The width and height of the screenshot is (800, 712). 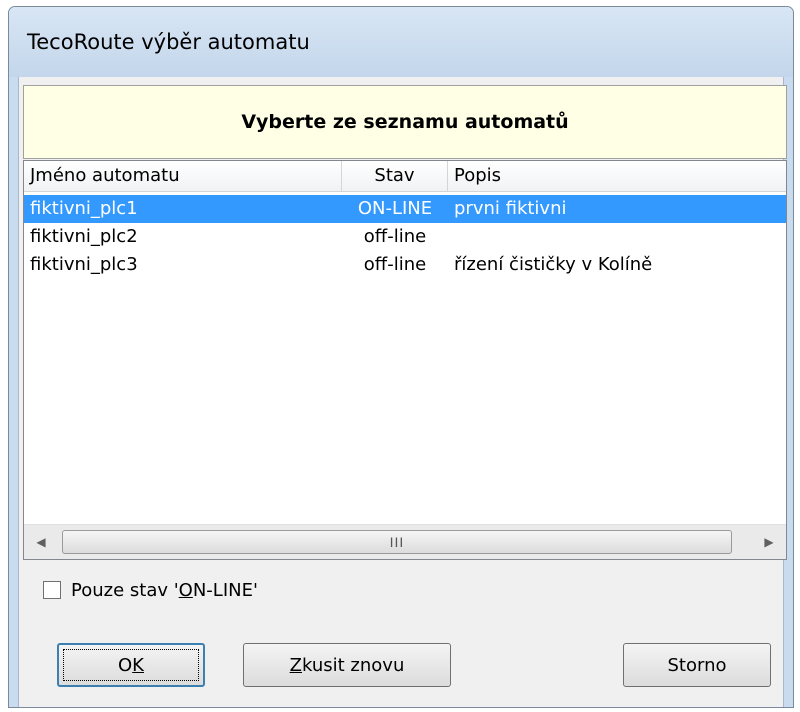 I want to click on column-header-description: Popis, so click(x=618, y=176).